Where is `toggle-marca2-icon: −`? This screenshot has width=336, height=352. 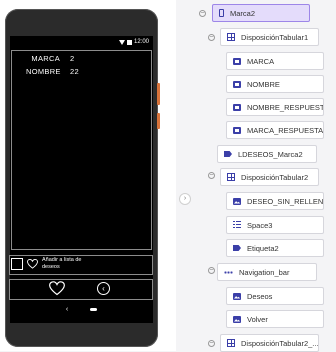
toggle-marca2-icon: − is located at coordinates (202, 13).